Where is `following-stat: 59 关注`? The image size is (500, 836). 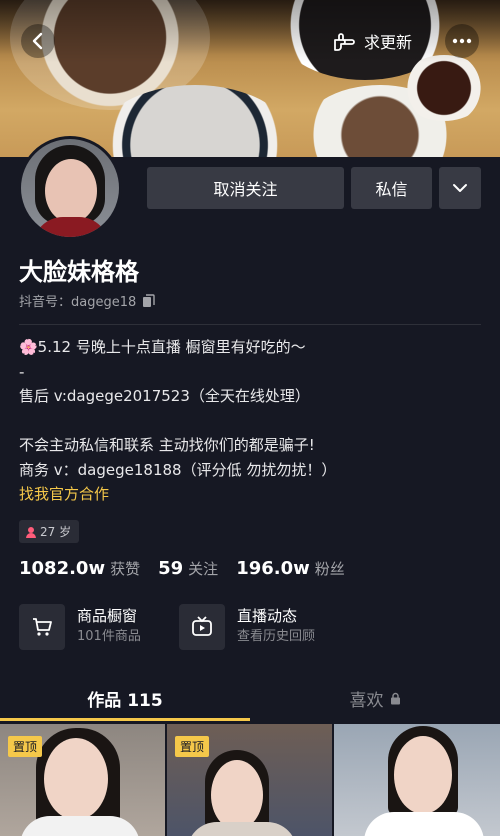 following-stat: 59 关注 is located at coordinates (188, 568).